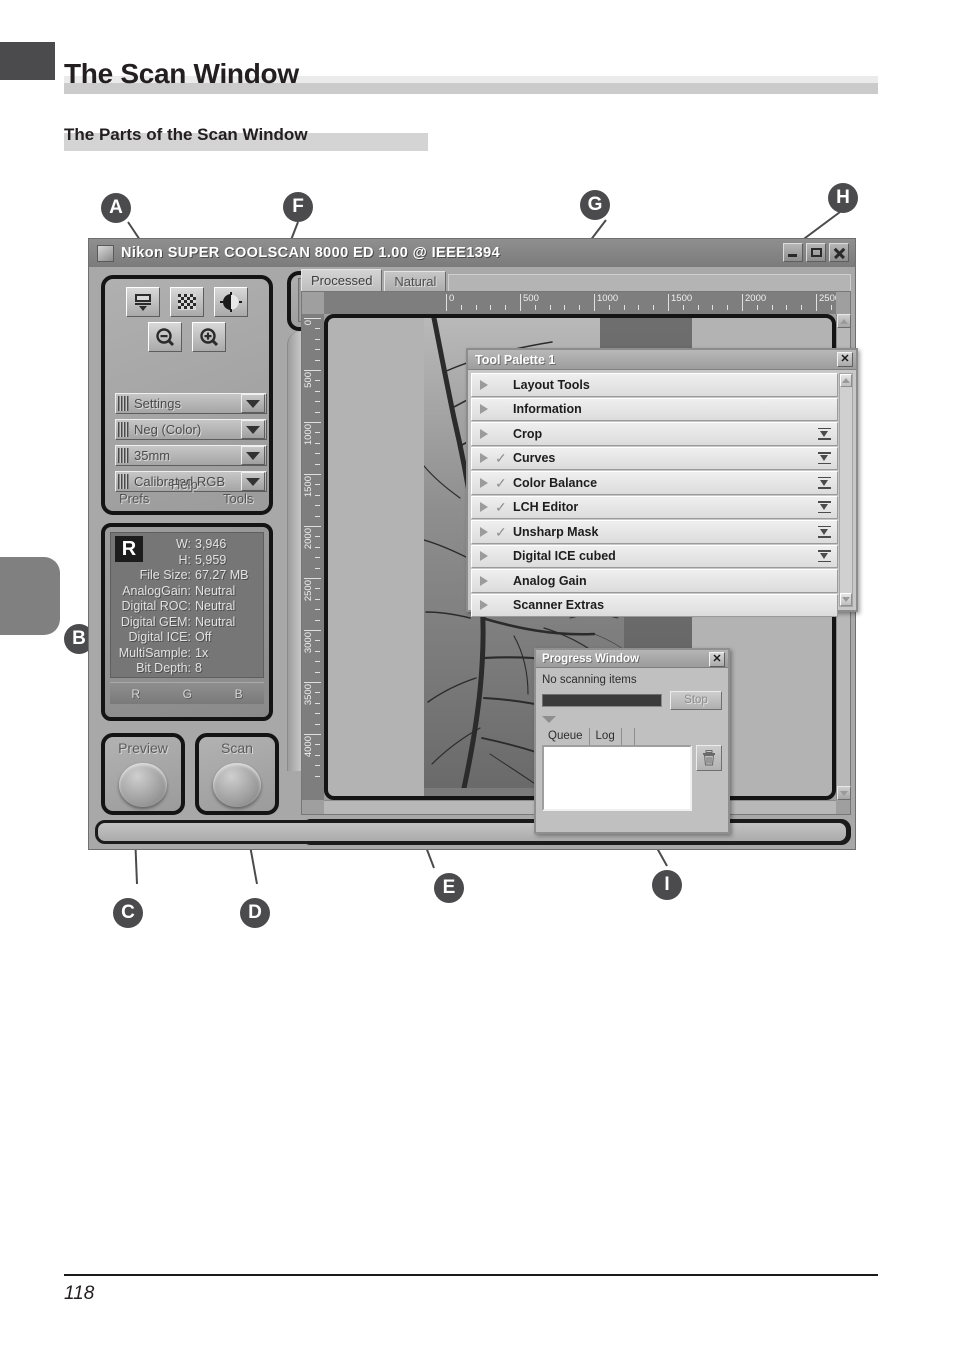 This screenshot has width=954, height=1352. Describe the element at coordinates (308, 380) in the screenshot. I see `ruler-label: 500` at that location.